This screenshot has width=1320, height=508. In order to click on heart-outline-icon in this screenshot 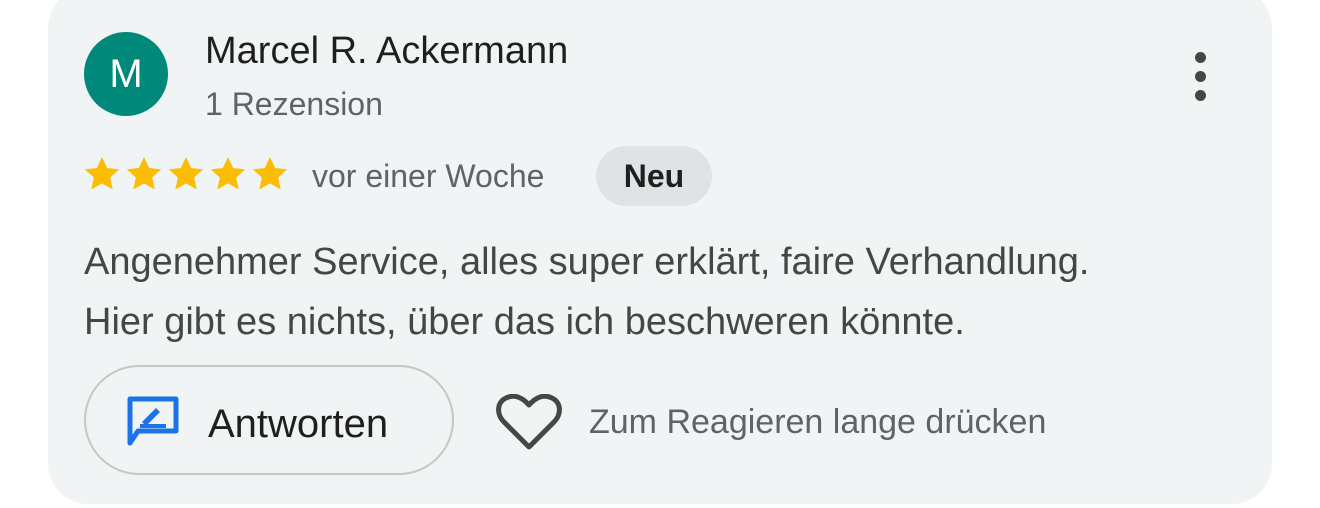, I will do `click(529, 425)`.